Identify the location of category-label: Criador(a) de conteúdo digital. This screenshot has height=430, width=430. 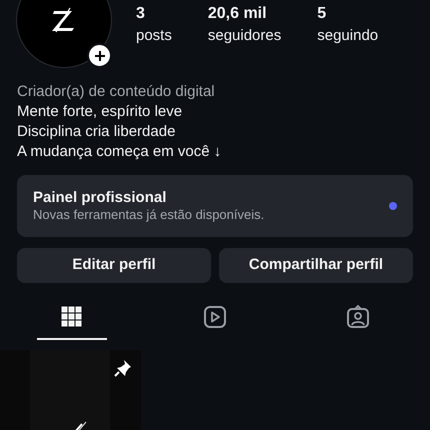
(116, 92).